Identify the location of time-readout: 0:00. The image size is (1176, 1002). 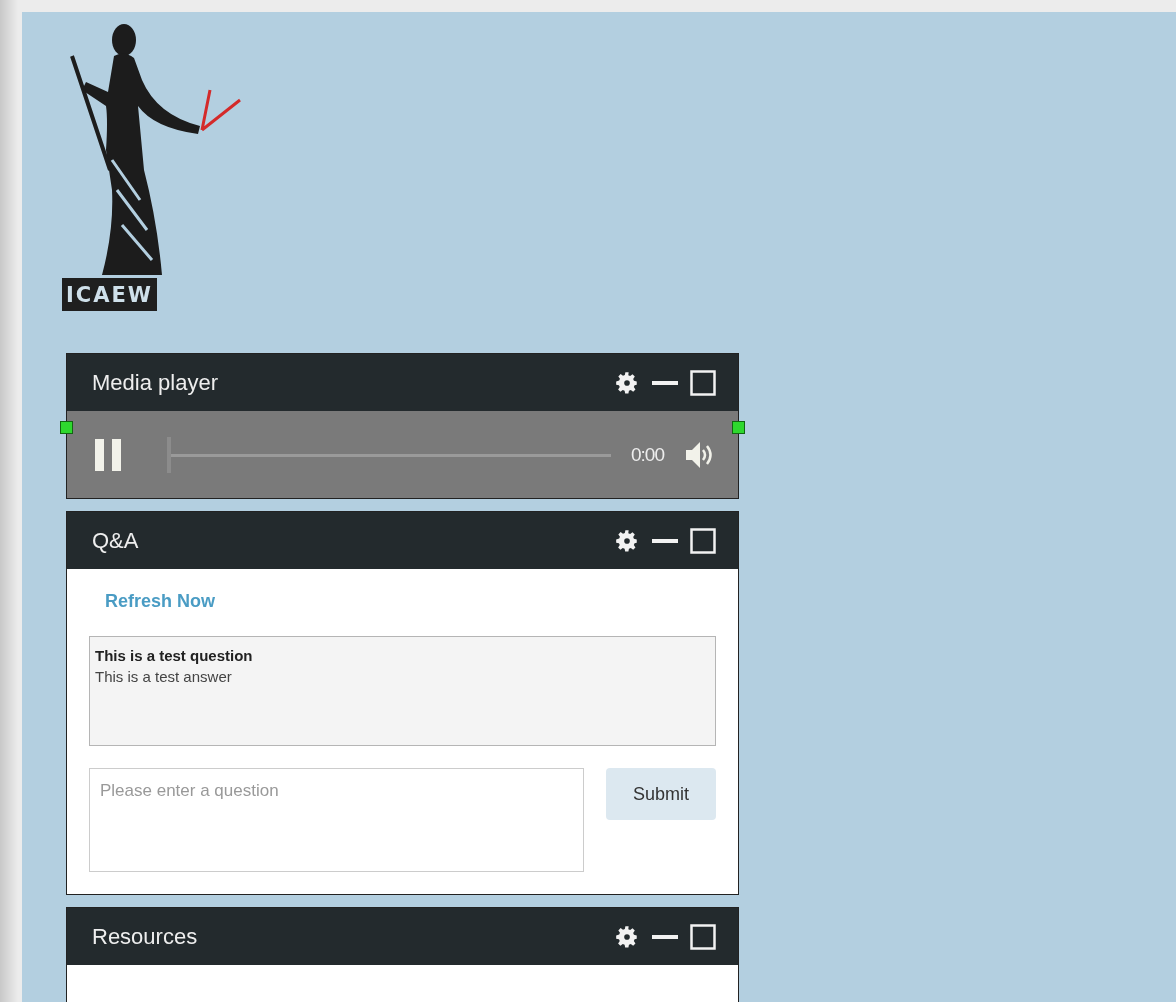
(647, 454).